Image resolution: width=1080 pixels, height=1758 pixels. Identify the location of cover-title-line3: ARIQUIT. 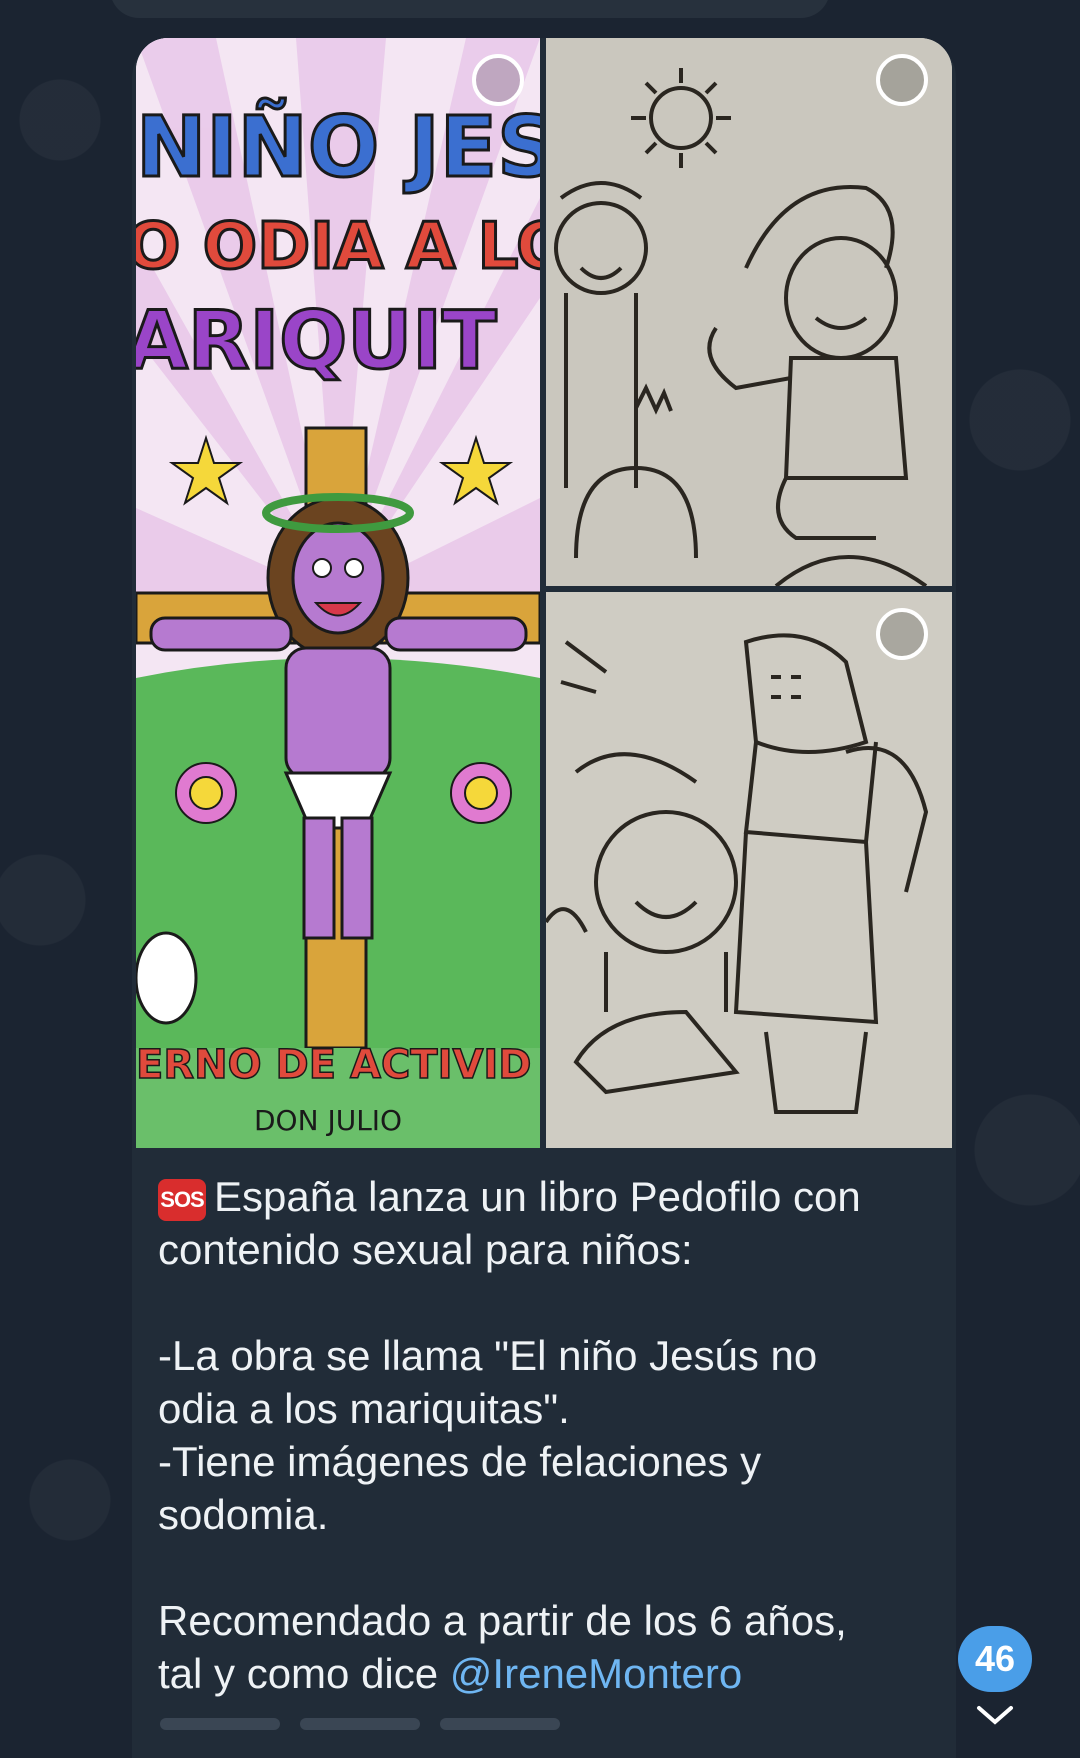
(316, 340).